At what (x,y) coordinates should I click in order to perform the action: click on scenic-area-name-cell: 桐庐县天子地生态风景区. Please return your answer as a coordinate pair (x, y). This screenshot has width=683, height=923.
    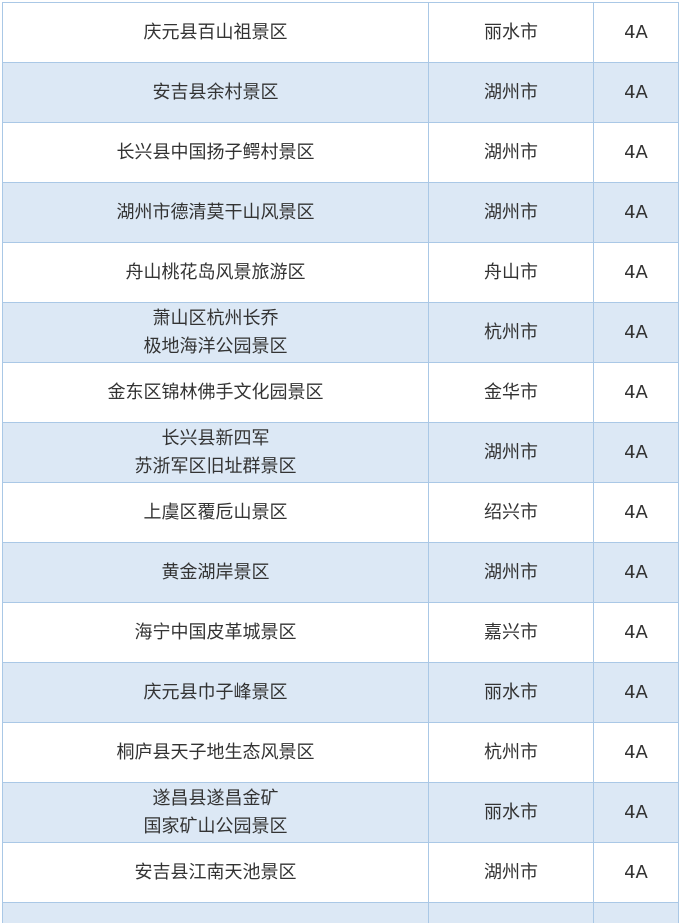
    Looking at the image, I should click on (215, 752).